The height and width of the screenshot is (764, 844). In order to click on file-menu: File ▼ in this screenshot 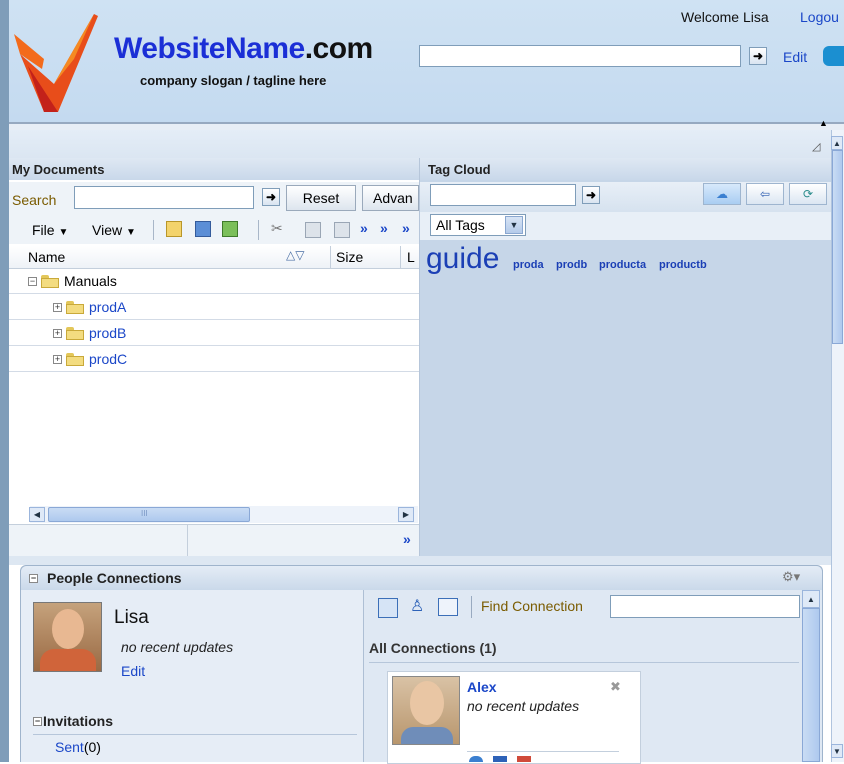, I will do `click(50, 230)`.